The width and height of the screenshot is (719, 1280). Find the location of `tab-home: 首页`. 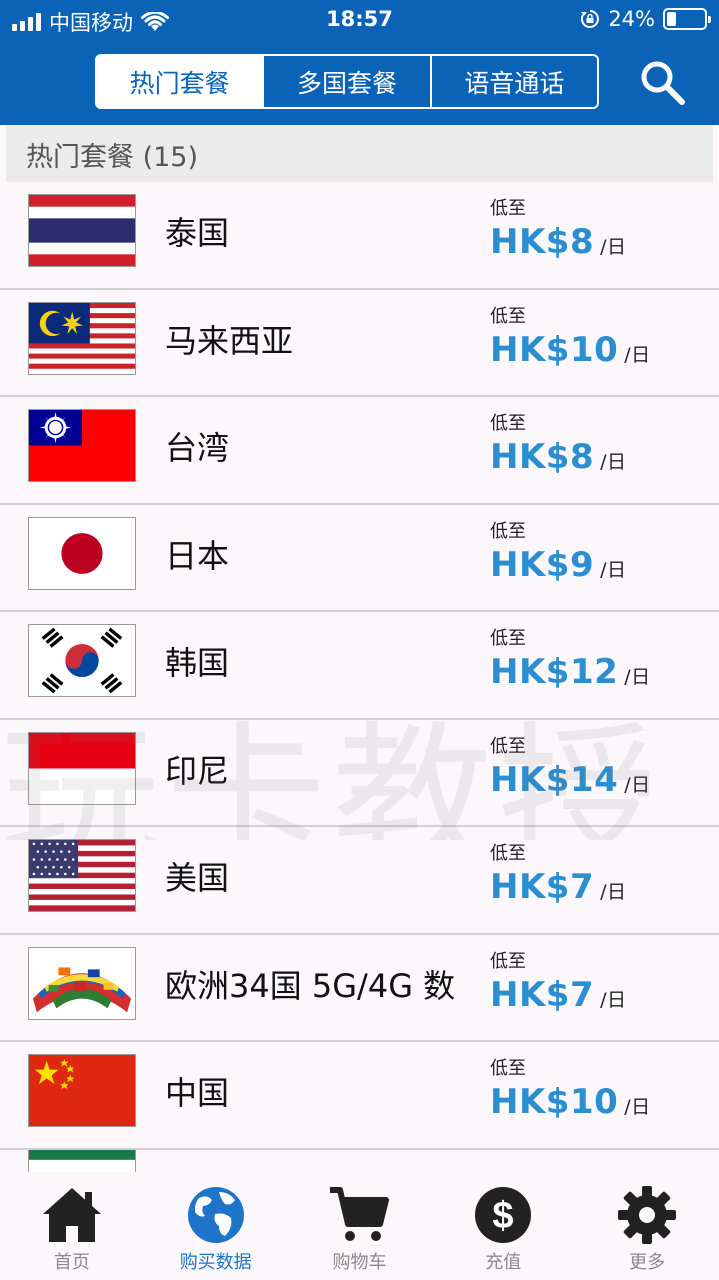

tab-home: 首页 is located at coordinates (72, 1226).